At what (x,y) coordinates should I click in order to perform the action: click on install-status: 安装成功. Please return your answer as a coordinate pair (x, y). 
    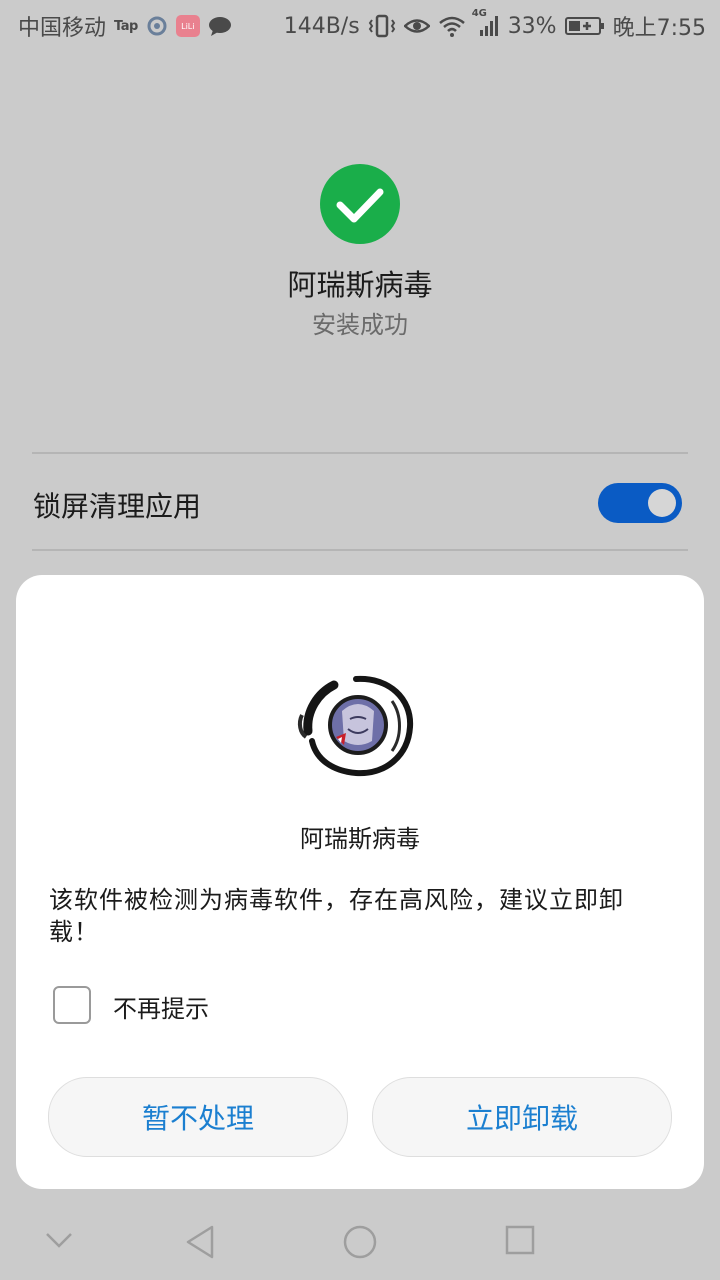
    Looking at the image, I should click on (360, 325).